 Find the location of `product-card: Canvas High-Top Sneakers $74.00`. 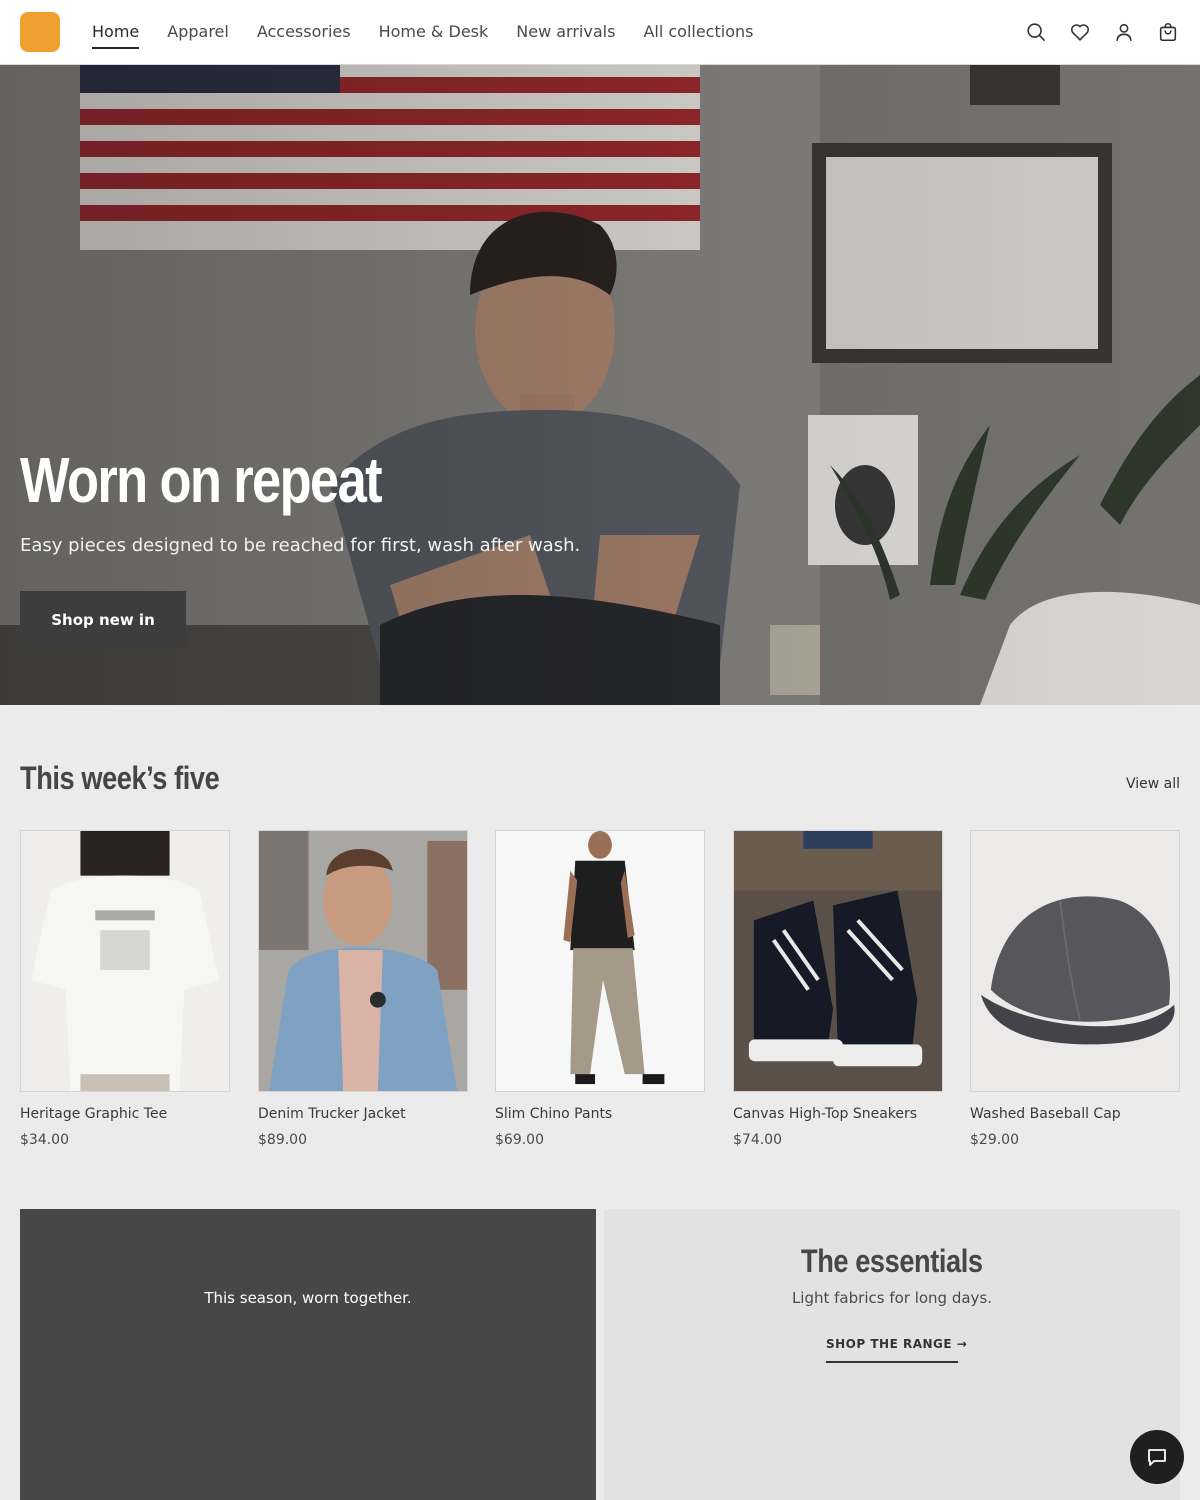

product-card: Canvas High-Top Sneakers $74.00 is located at coordinates (838, 995).